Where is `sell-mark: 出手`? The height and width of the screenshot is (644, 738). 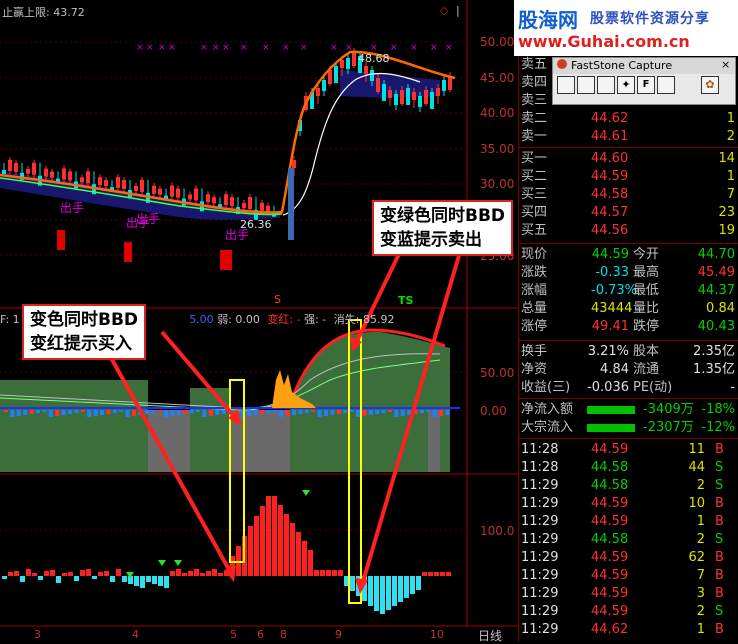
sell-mark: 出手 is located at coordinates (237, 235).